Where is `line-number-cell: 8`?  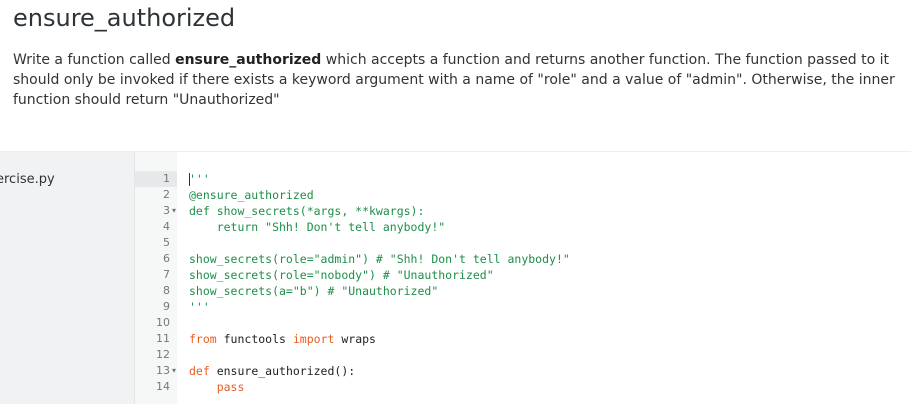 line-number-cell: 8 is located at coordinates (156, 291).